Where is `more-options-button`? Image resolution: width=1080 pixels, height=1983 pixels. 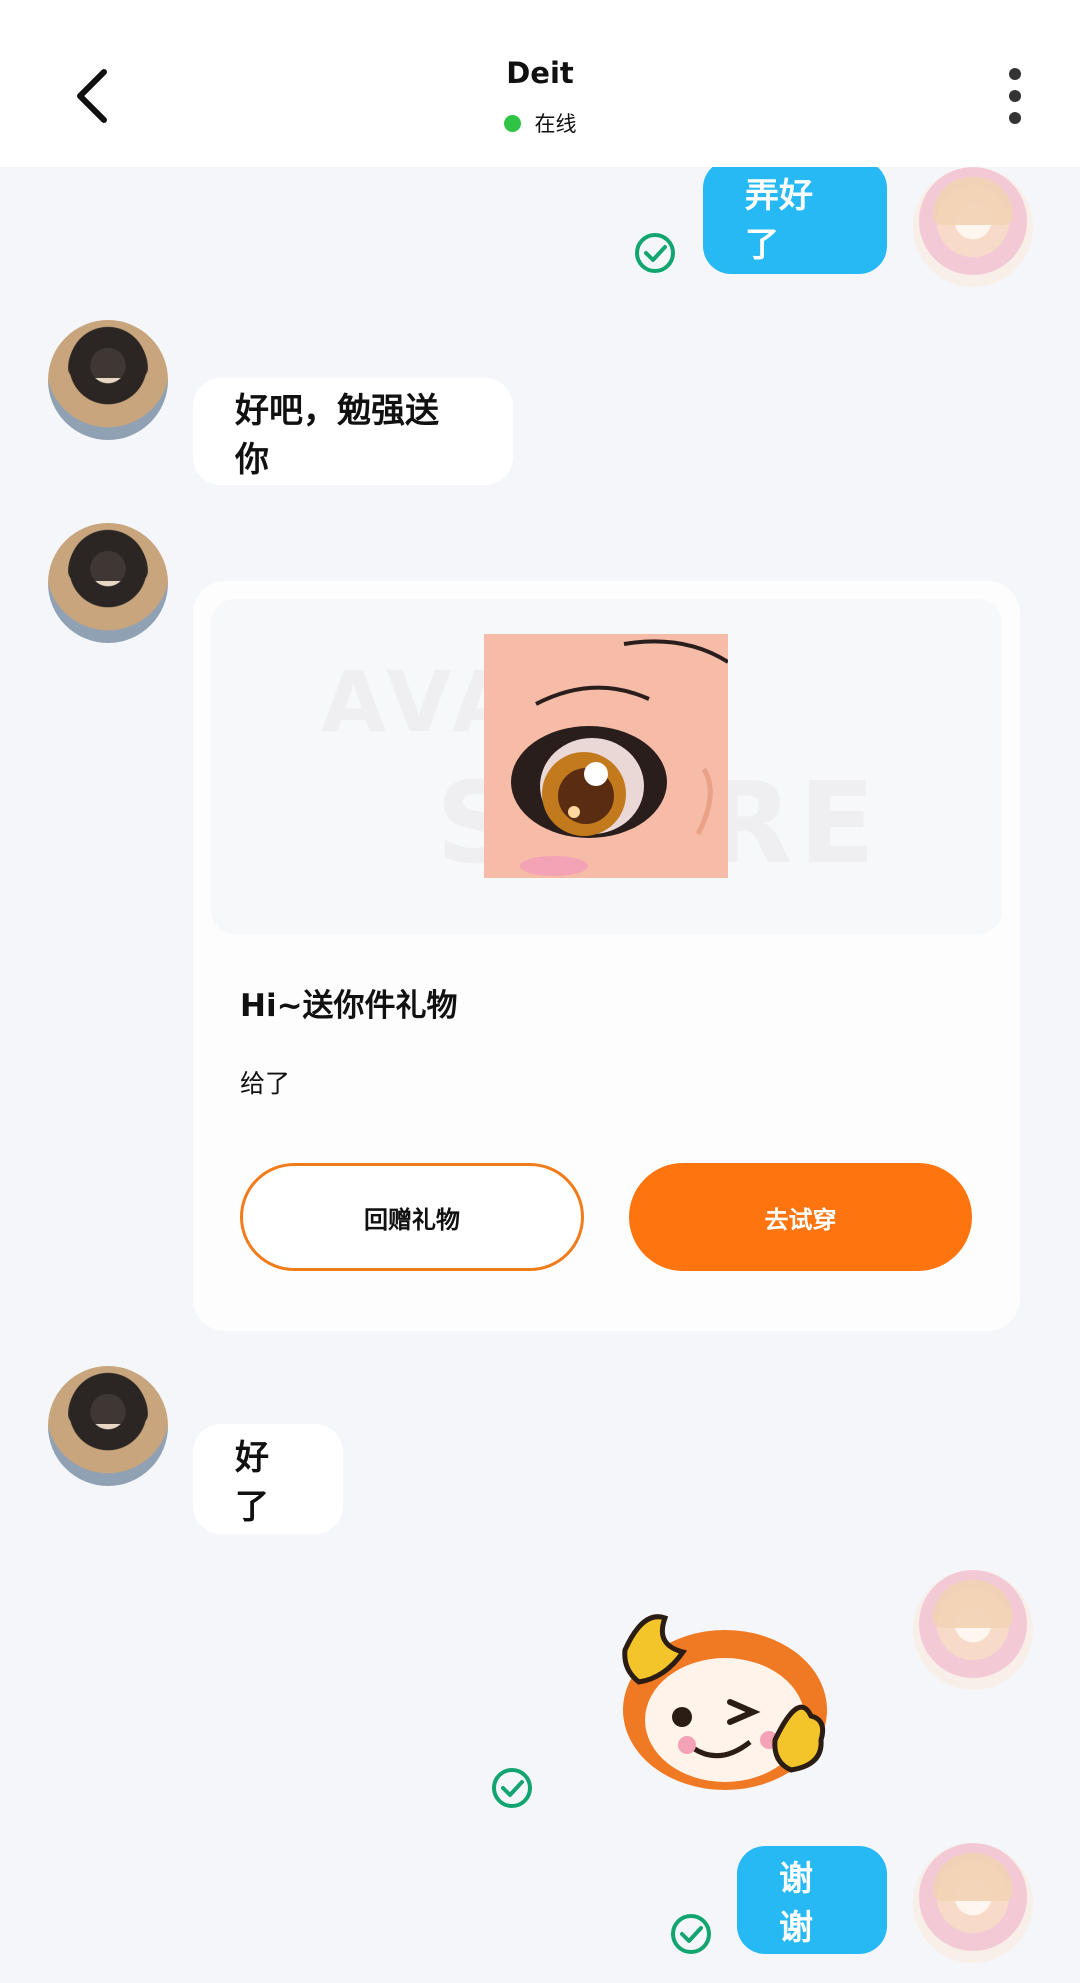
more-options-button is located at coordinates (1015, 96).